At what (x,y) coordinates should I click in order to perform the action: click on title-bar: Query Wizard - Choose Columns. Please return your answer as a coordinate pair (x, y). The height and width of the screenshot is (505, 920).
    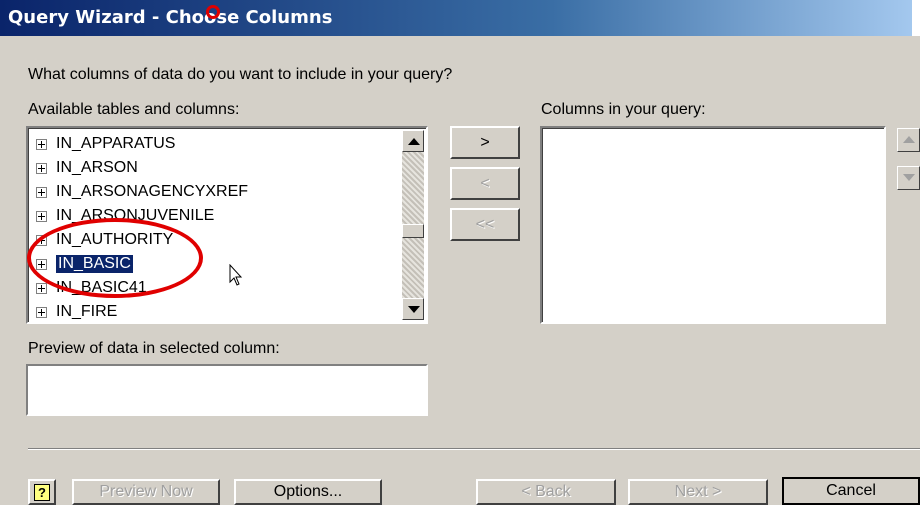
    Looking at the image, I should click on (460, 18).